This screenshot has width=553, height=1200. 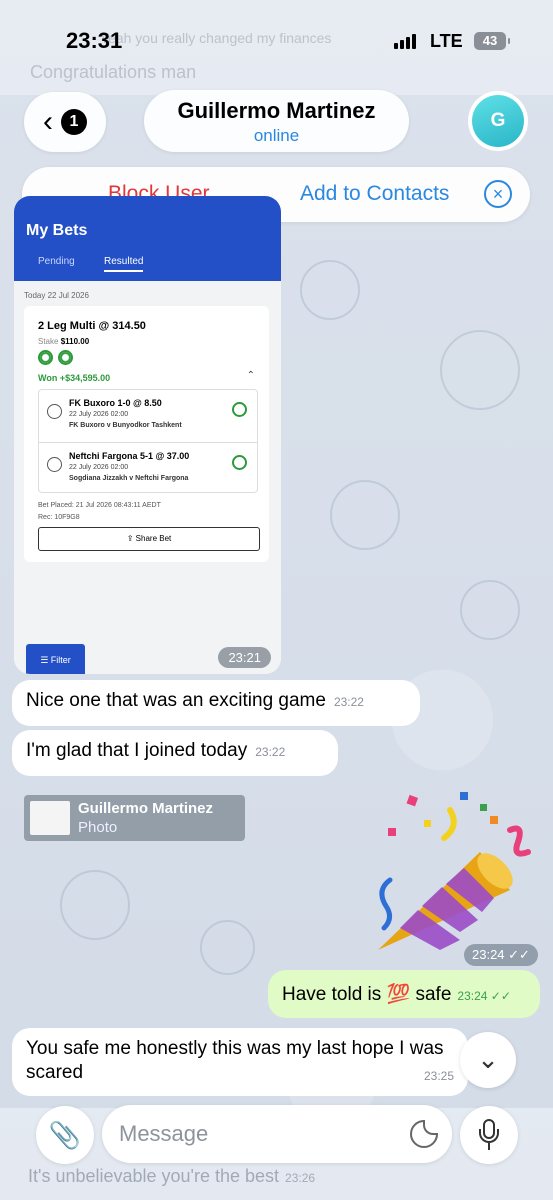 I want to click on filter-button: ☰ Filter, so click(x=55, y=659).